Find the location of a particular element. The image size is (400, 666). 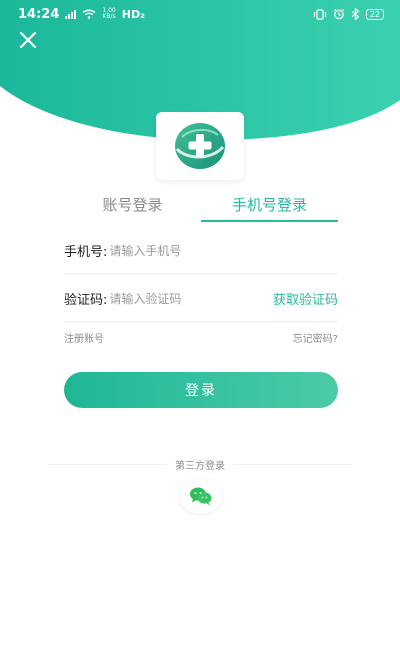

network-type: HD₂ is located at coordinates (133, 14).